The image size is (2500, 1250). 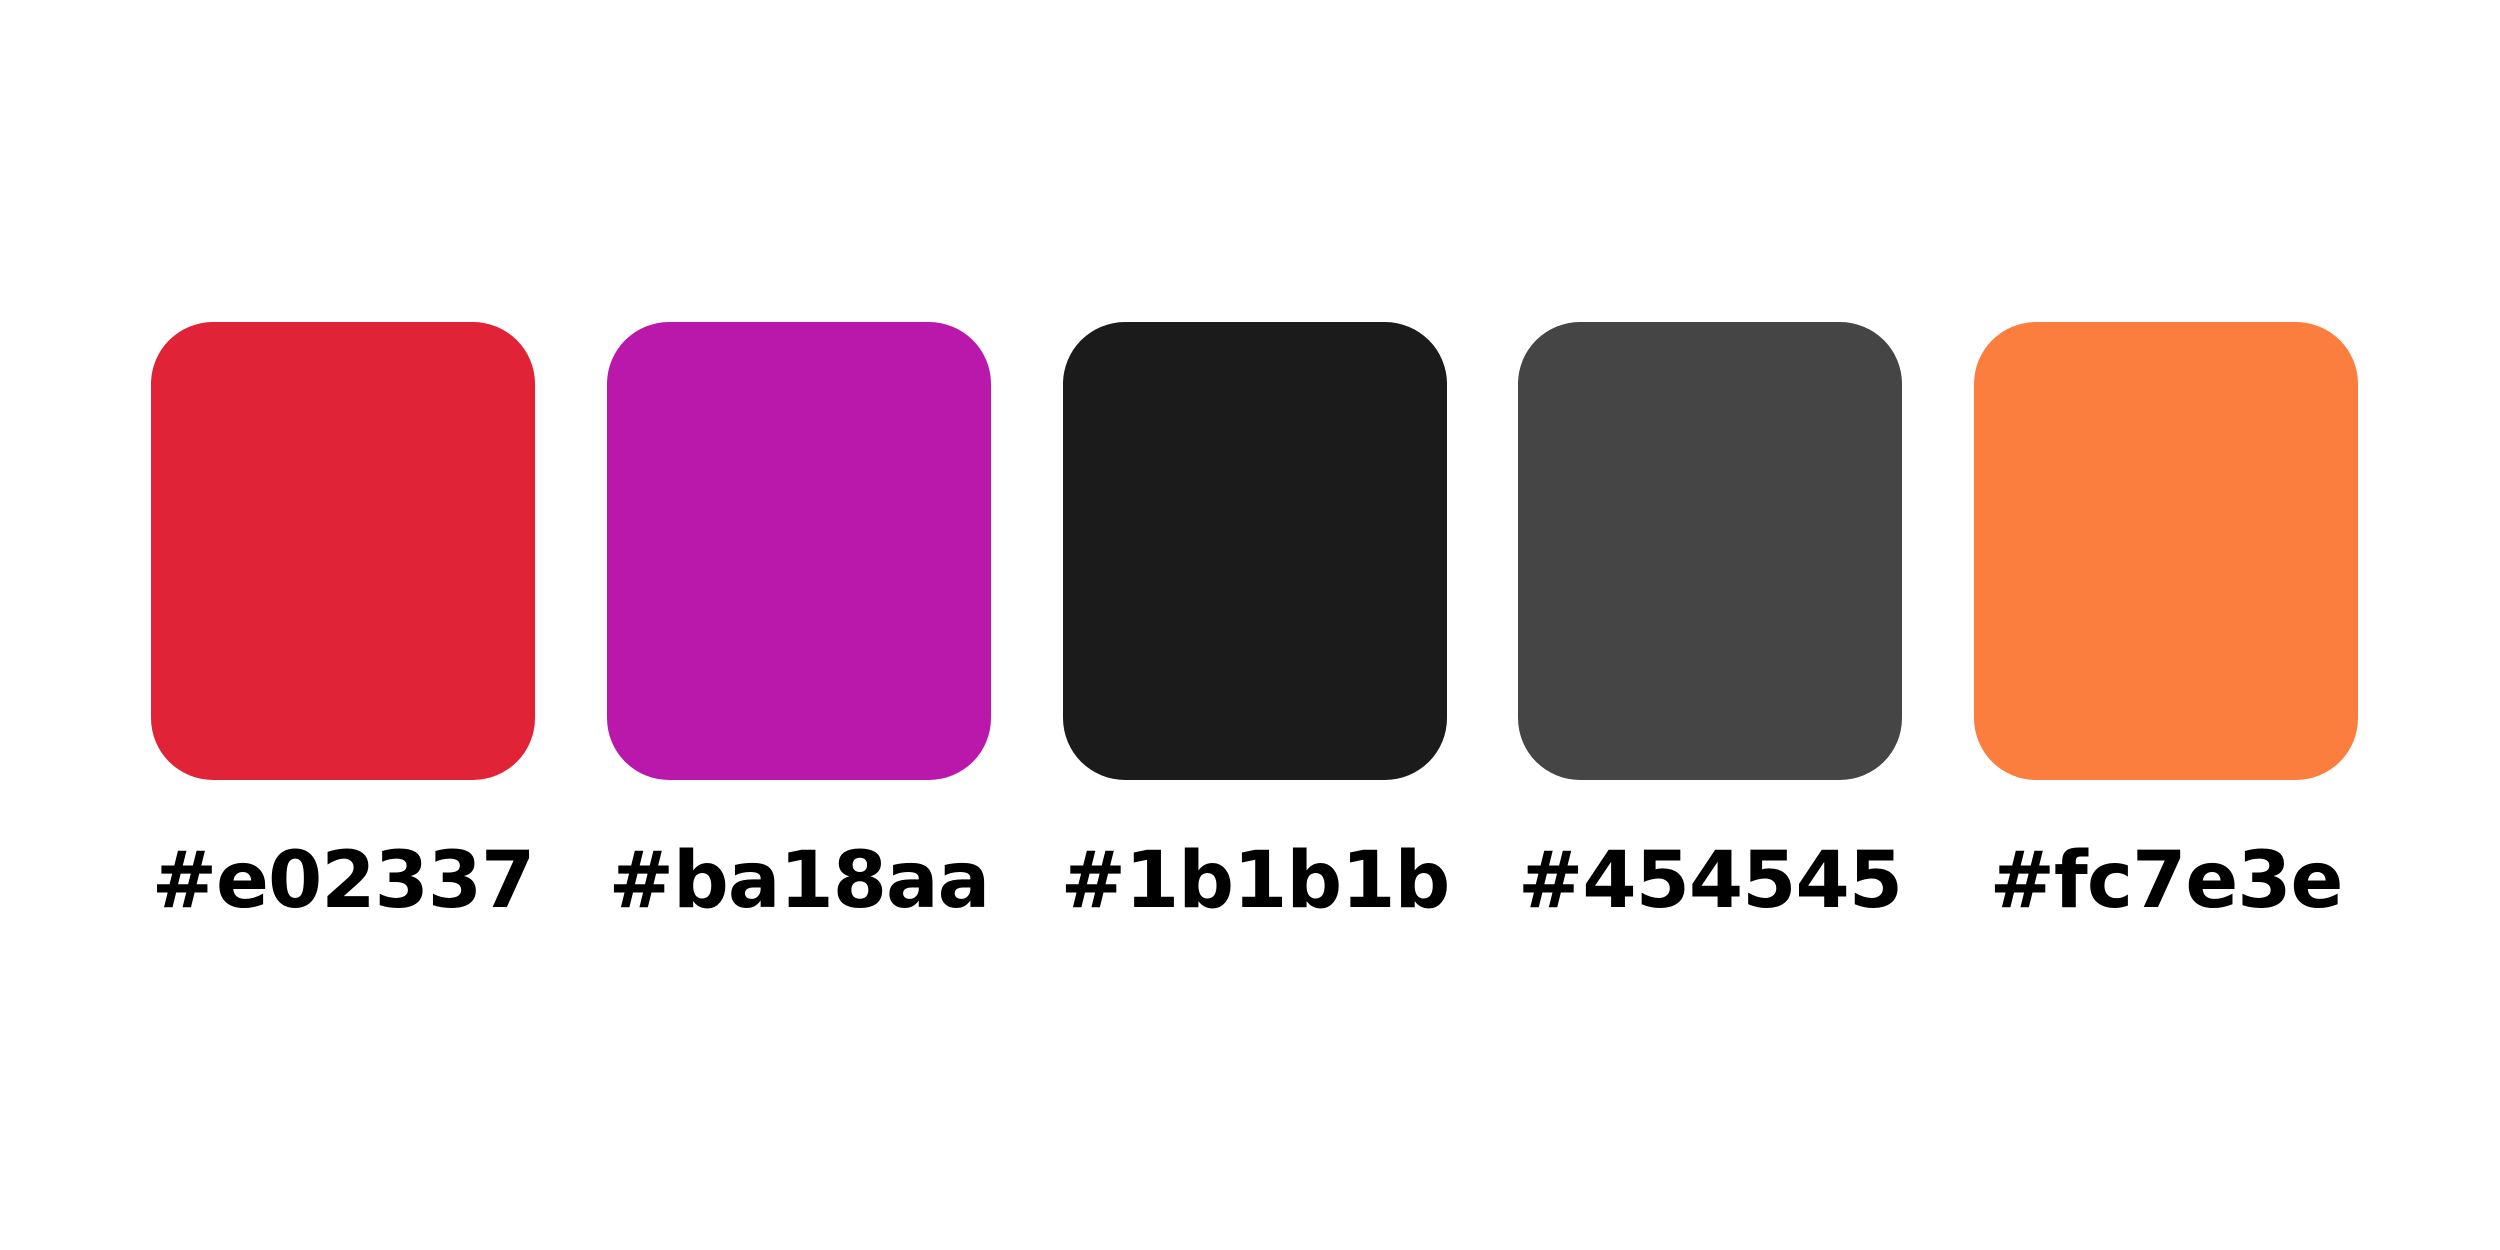 What do you see at coordinates (2166, 881) in the screenshot?
I see `hex-code-label-5: #fc7e3e` at bounding box center [2166, 881].